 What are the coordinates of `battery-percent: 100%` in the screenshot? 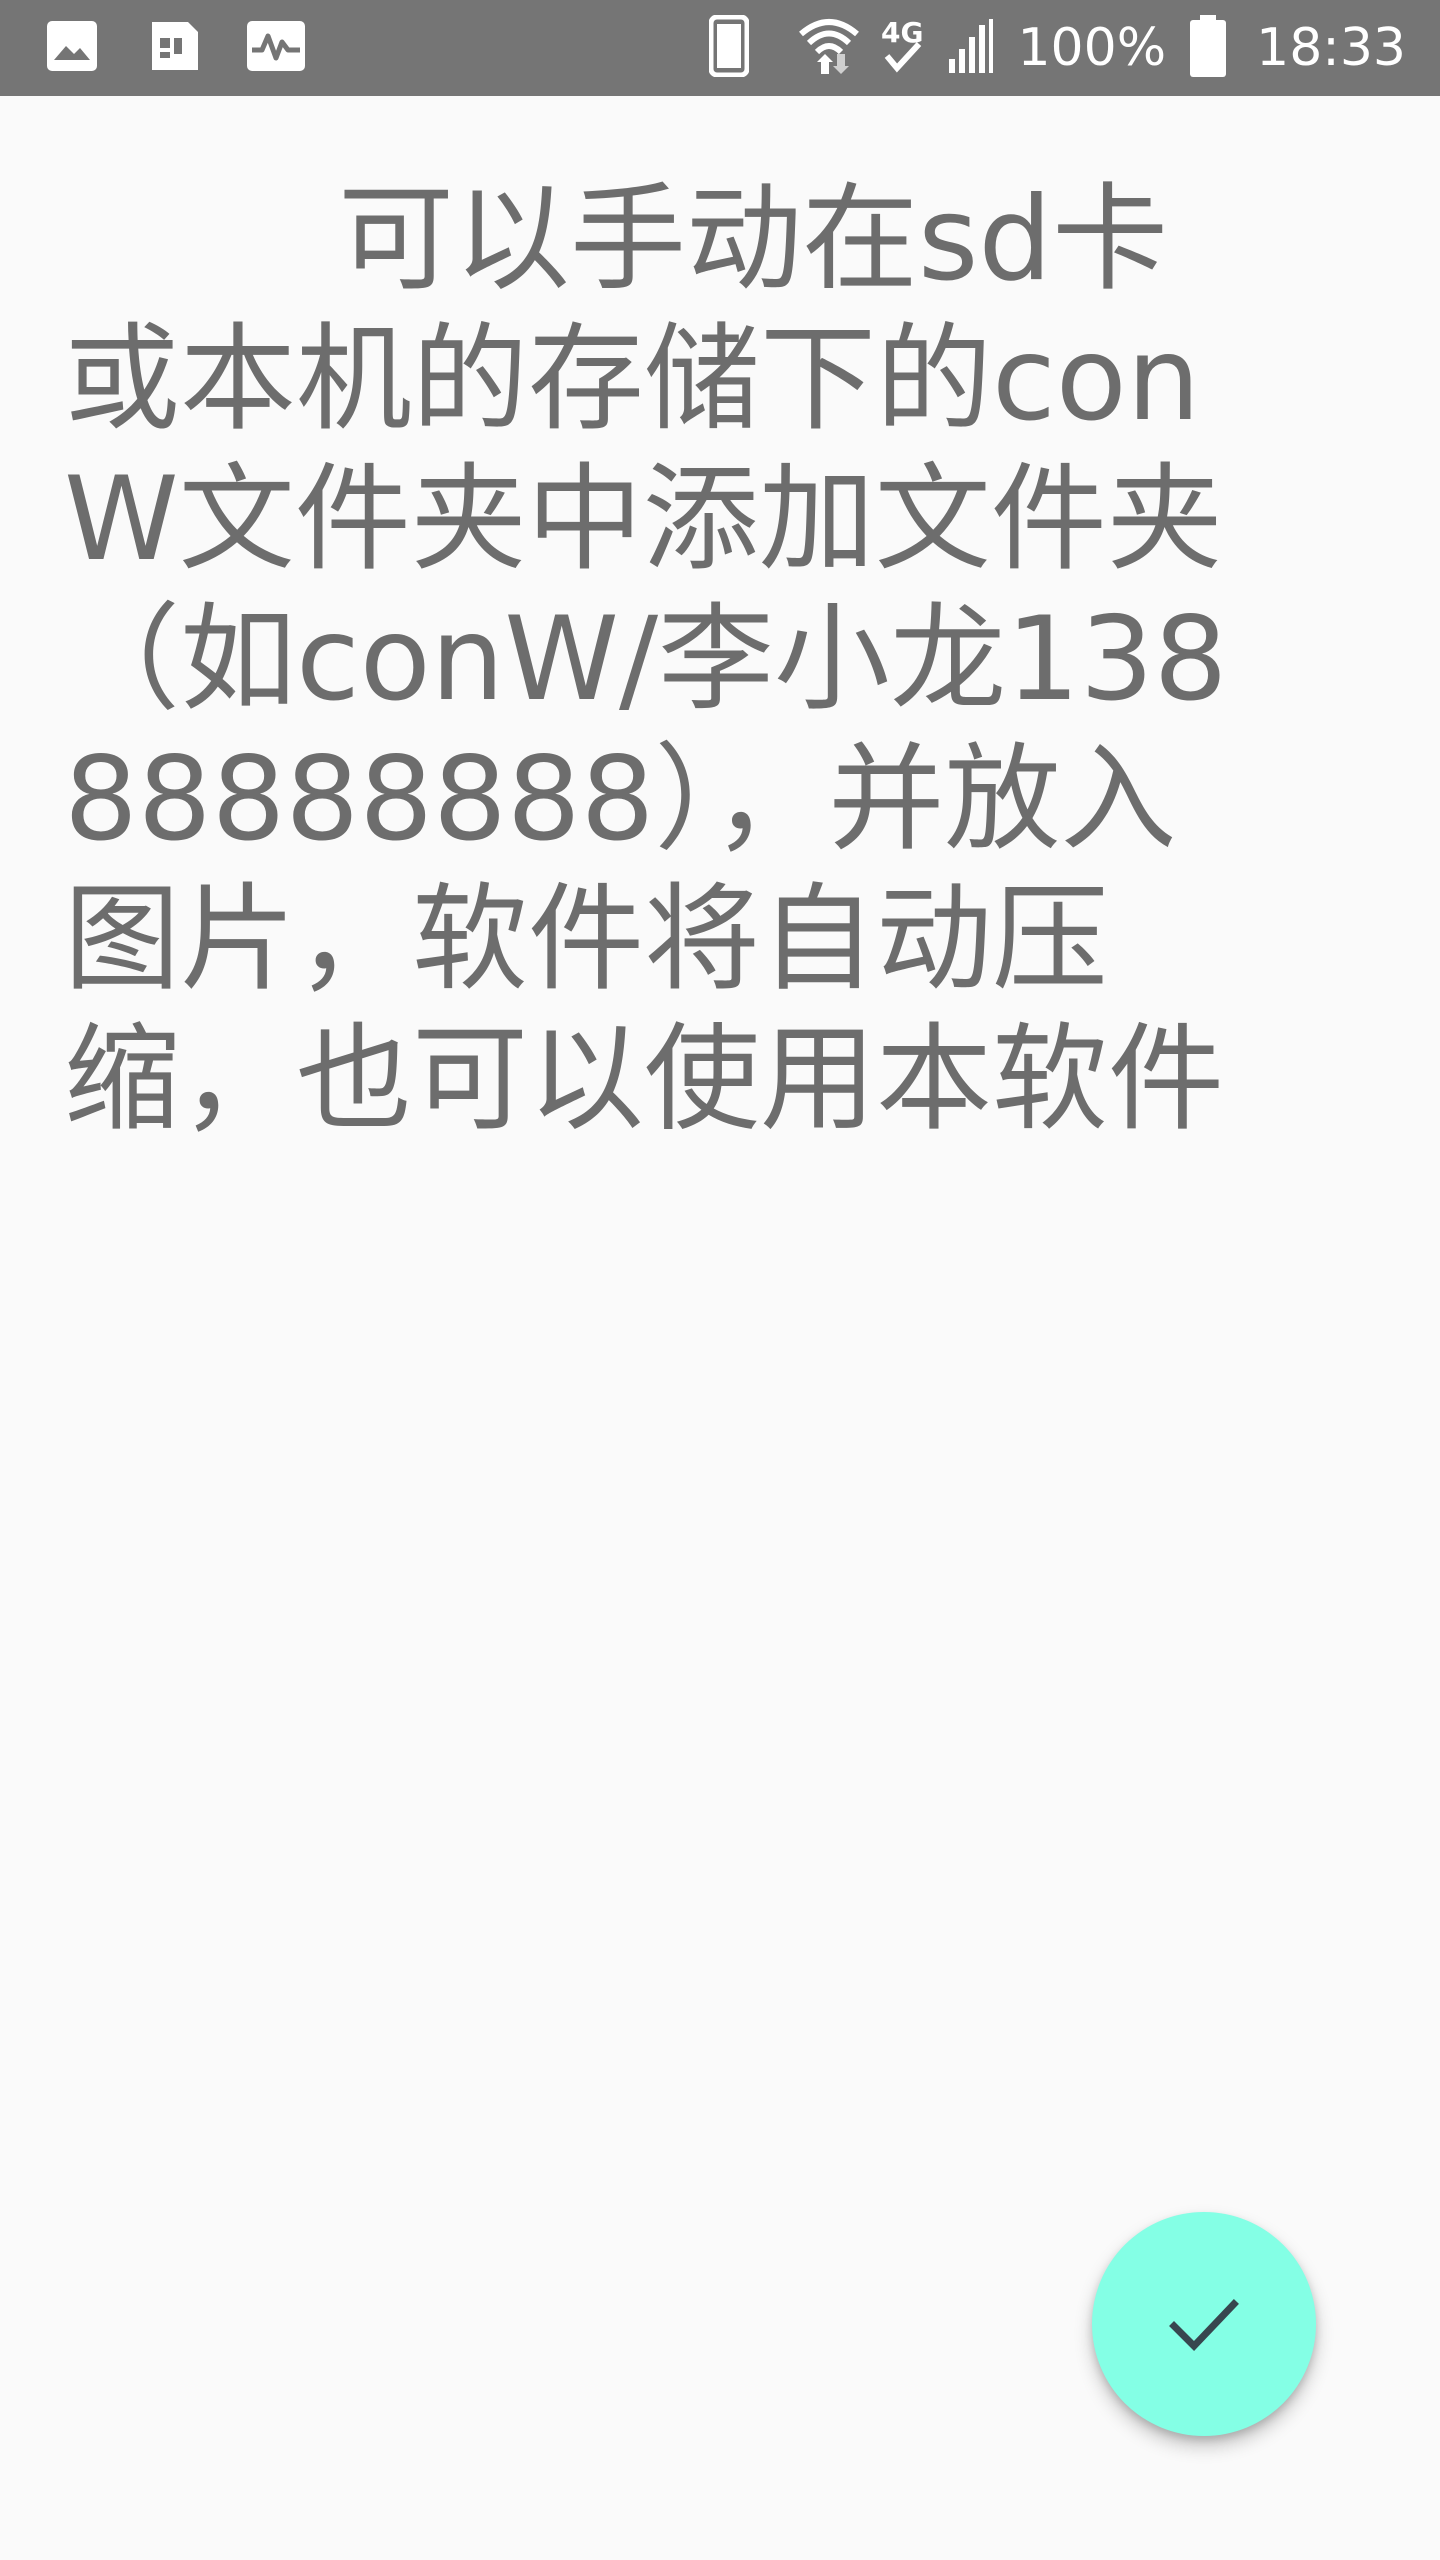 It's located at (1092, 48).